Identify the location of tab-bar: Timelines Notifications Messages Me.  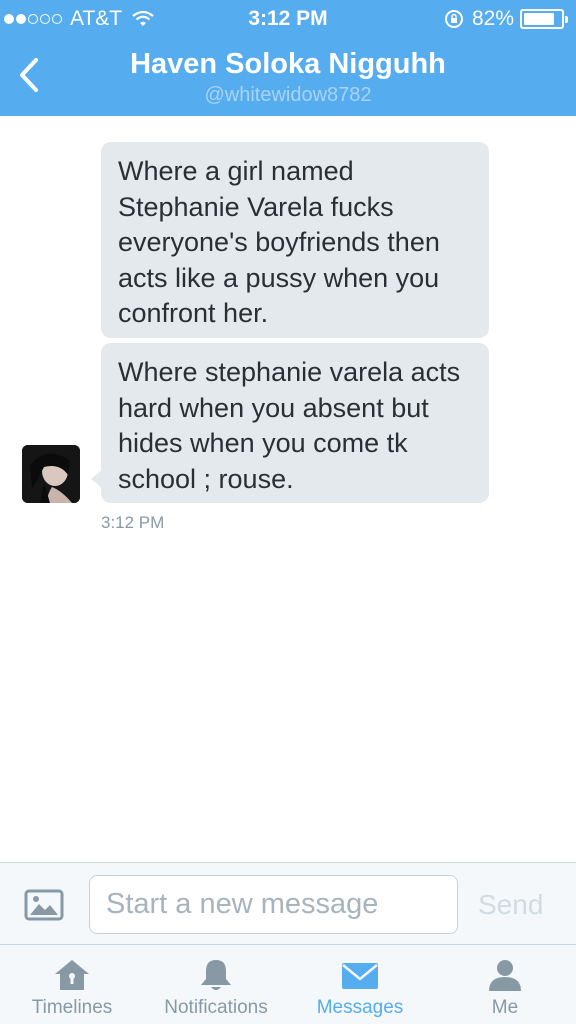
(288, 984).